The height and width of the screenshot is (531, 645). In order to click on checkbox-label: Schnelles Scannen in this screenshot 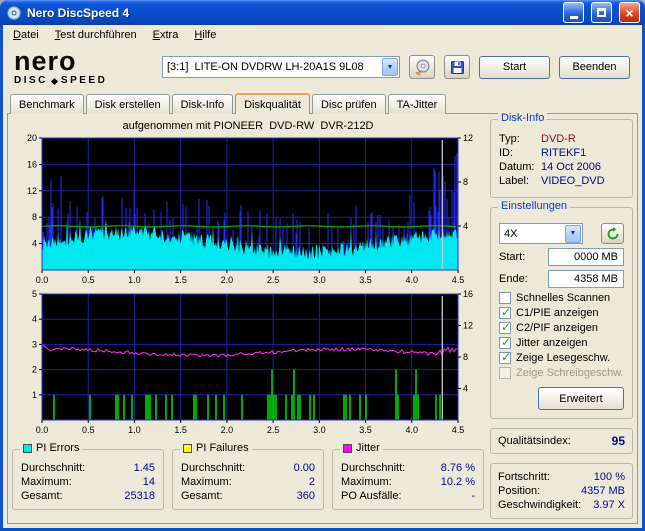, I will do `click(563, 298)`.